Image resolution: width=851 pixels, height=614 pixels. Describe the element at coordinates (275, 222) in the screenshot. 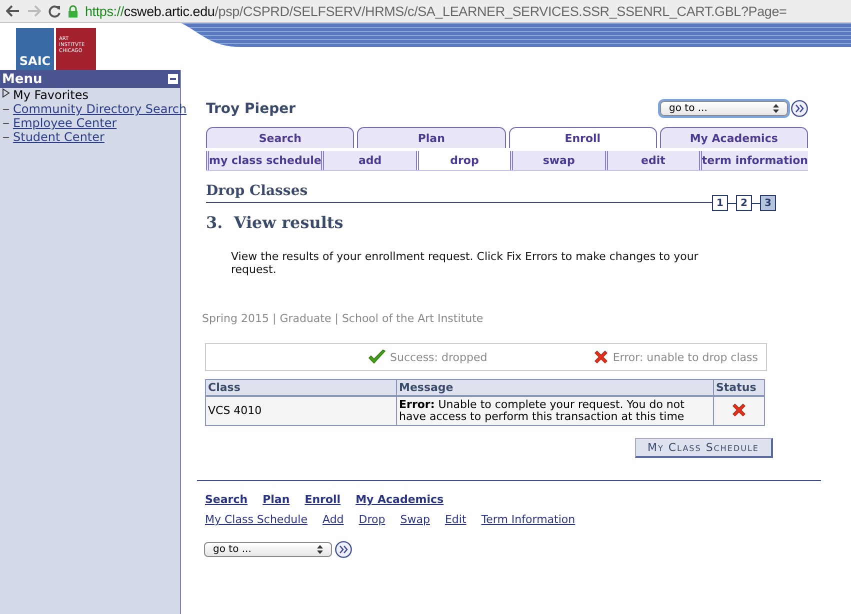

I see `step-title: 3. View results` at that location.